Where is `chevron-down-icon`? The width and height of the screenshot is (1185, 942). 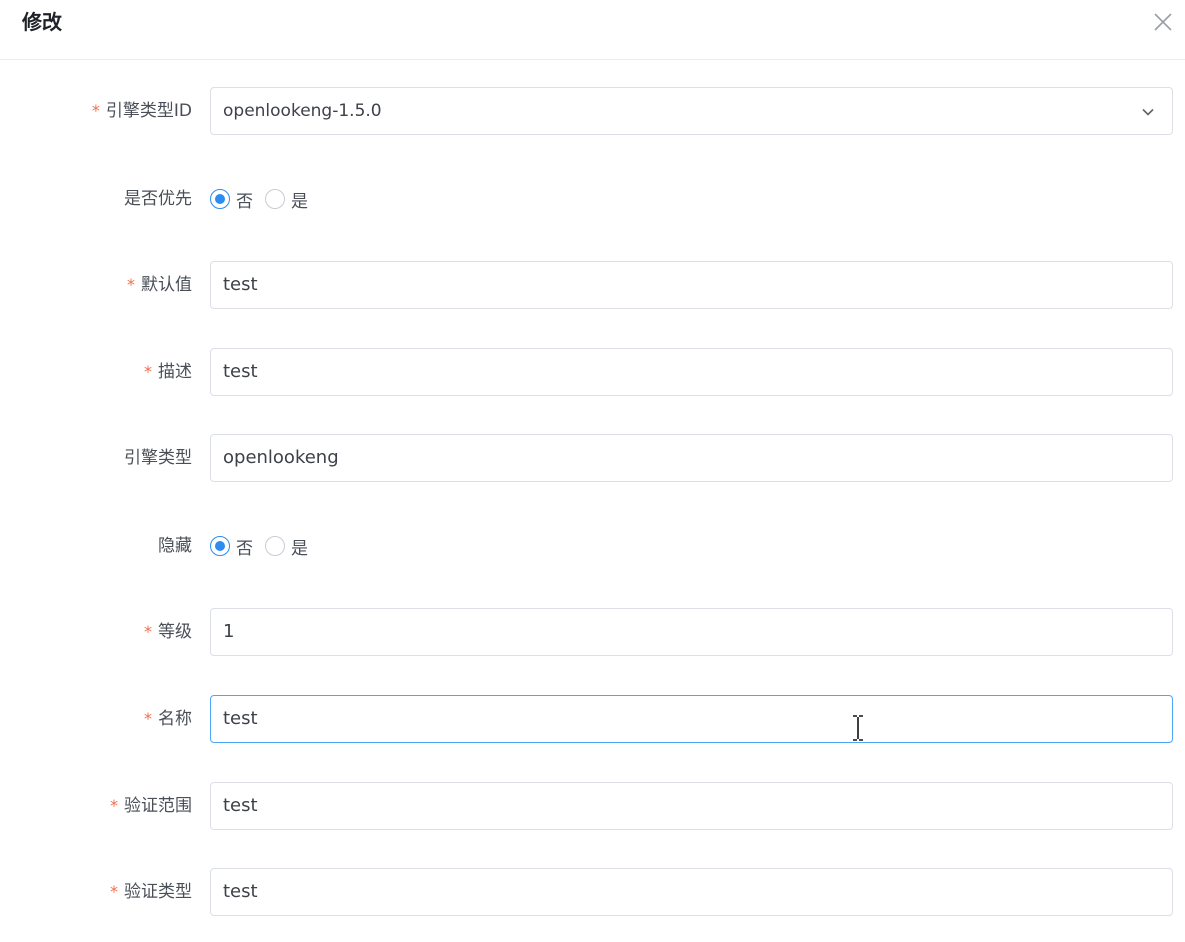 chevron-down-icon is located at coordinates (1148, 112).